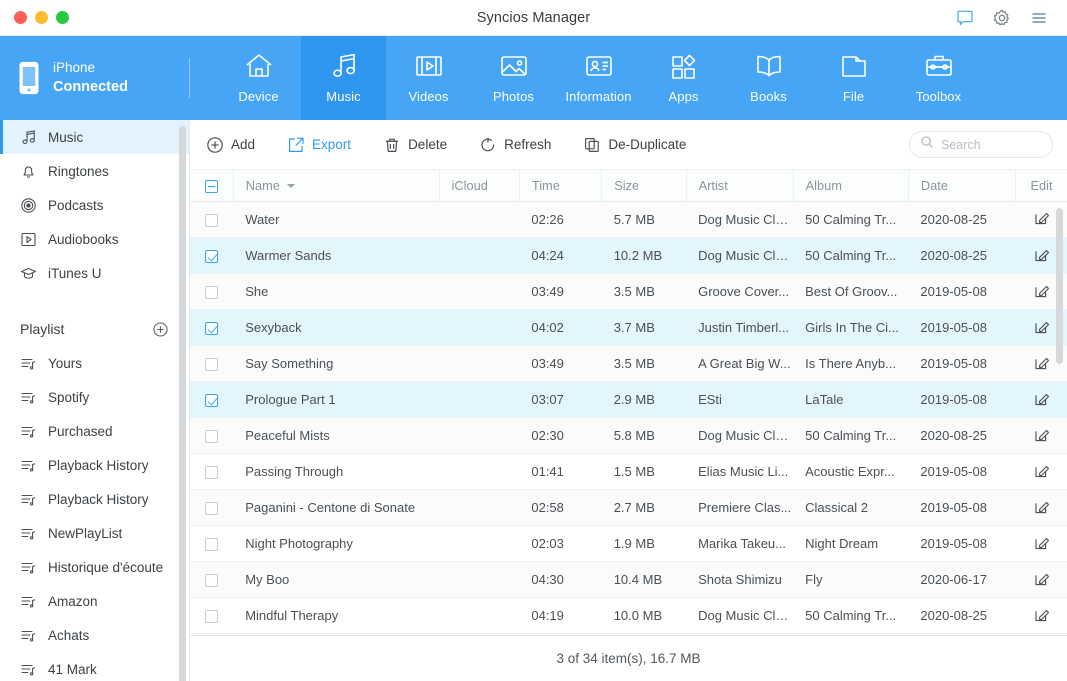 This screenshot has height=681, width=1067. I want to click on header-size: Size, so click(644, 186).